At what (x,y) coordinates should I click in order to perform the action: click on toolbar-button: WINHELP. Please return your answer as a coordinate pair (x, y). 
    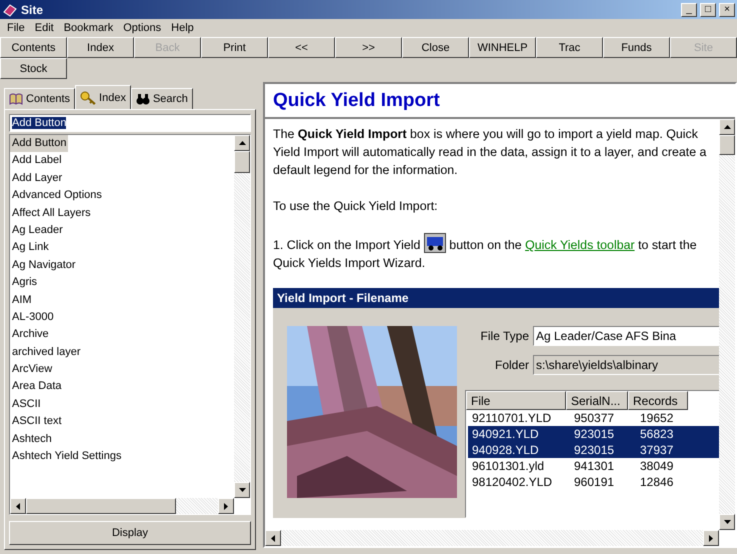
    Looking at the image, I should click on (502, 47).